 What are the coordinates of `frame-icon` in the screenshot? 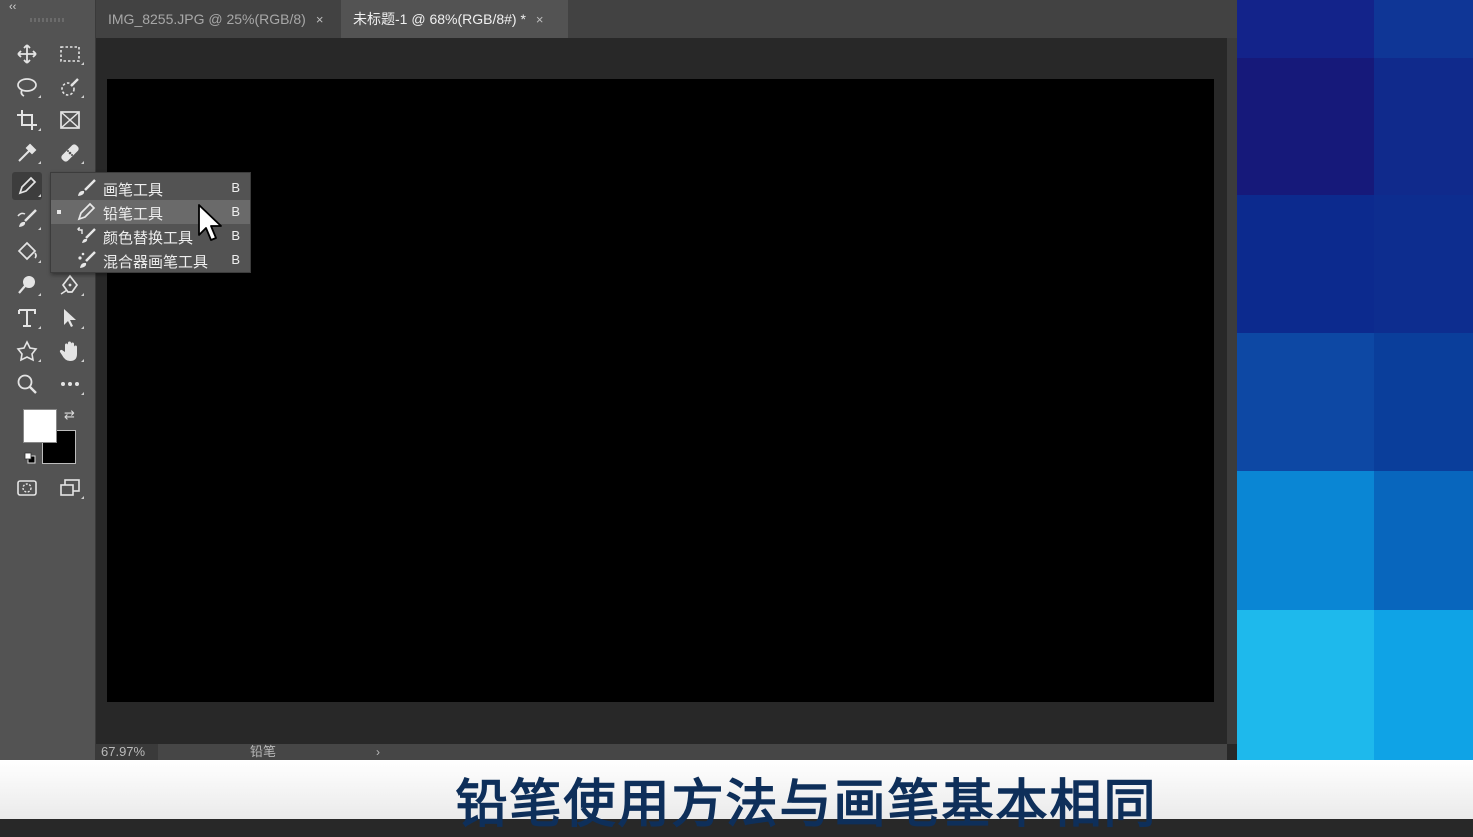 It's located at (70, 120).